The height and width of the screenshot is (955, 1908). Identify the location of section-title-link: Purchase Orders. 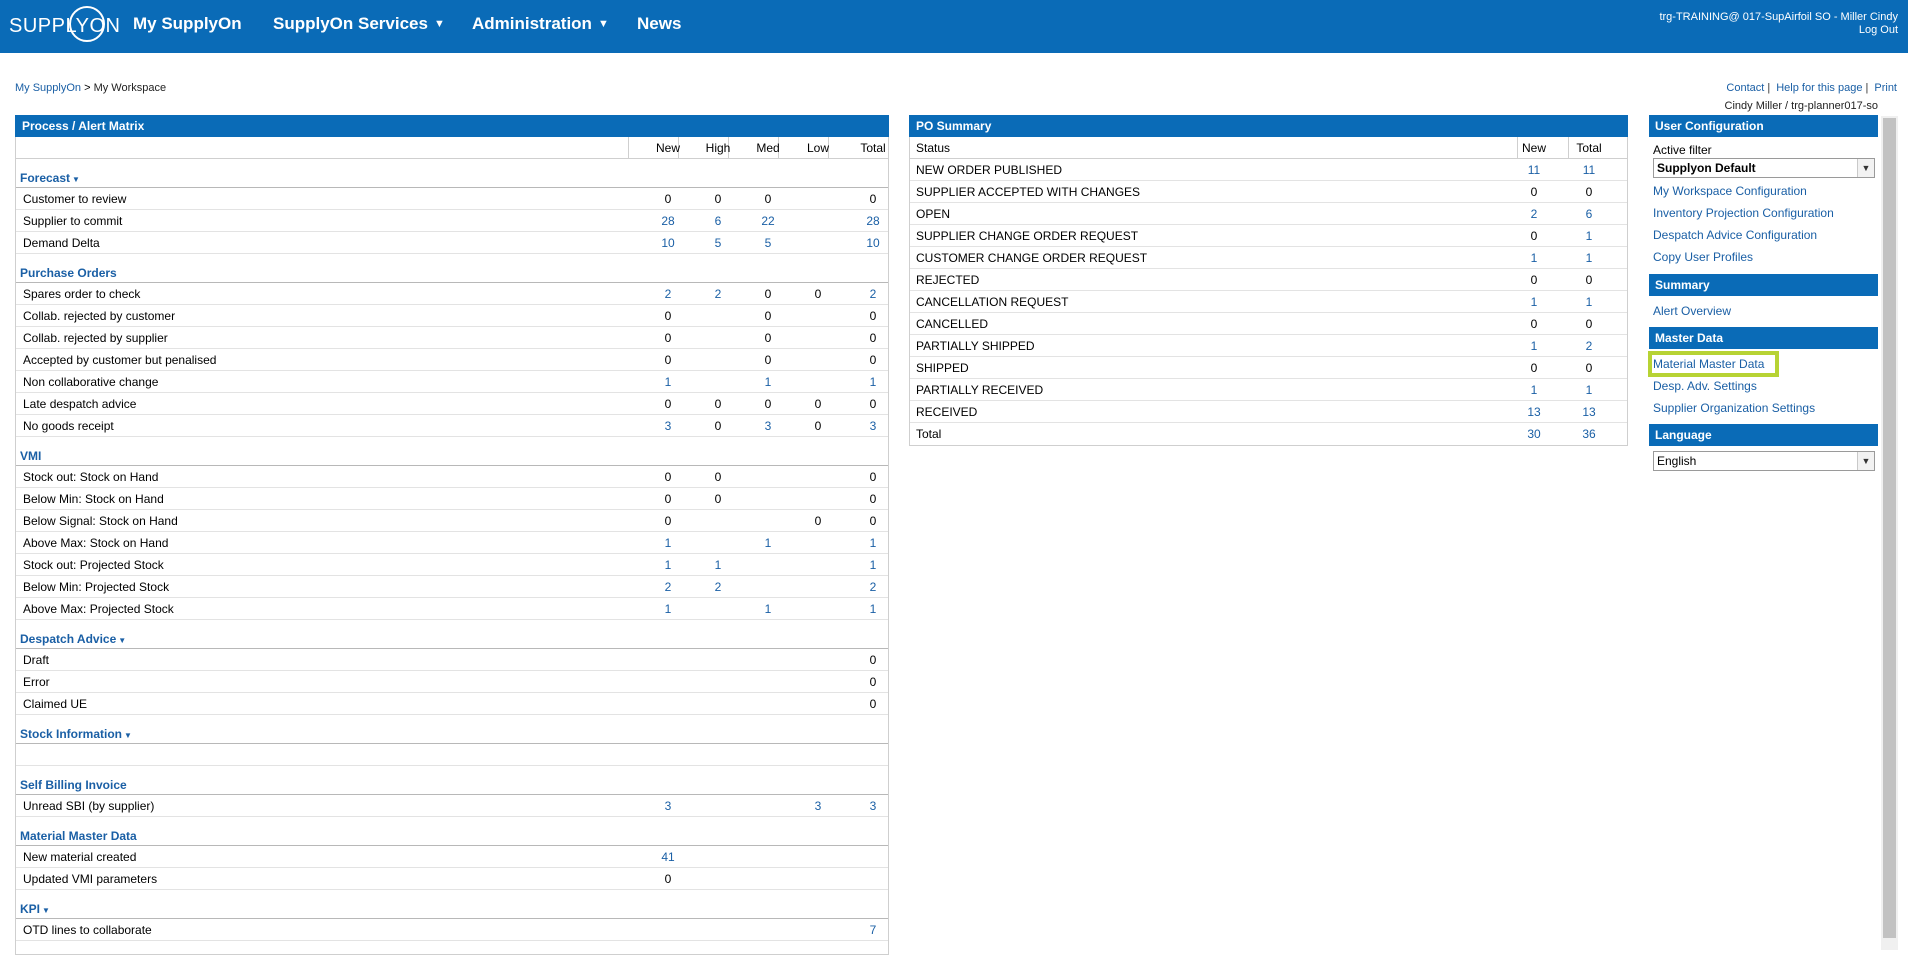
(68, 273).